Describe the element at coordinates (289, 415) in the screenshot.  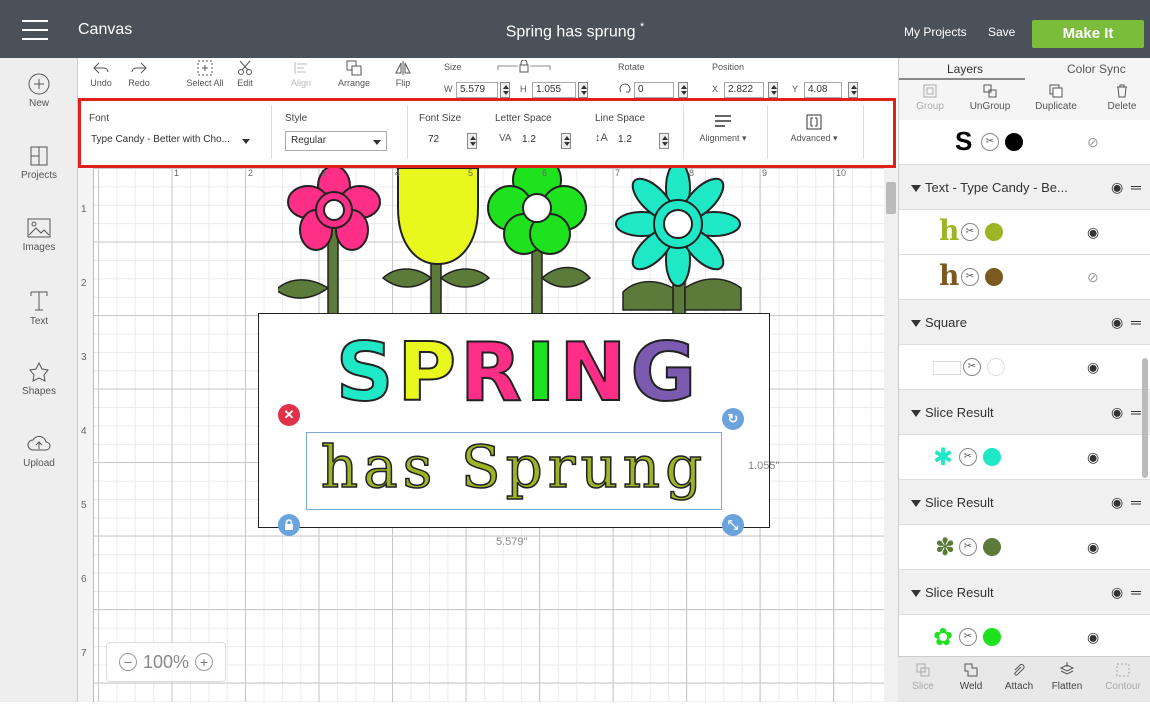
I see `delete-handle: ✕` at that location.